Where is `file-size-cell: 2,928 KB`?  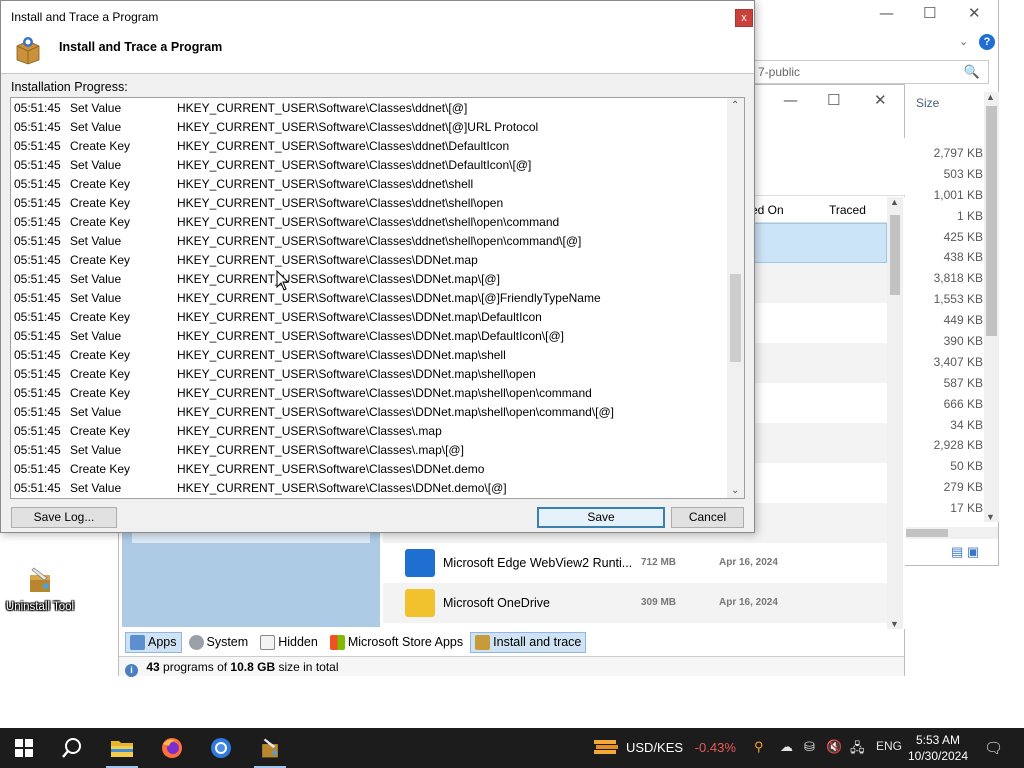 file-size-cell: 2,928 KB is located at coordinates (958, 445).